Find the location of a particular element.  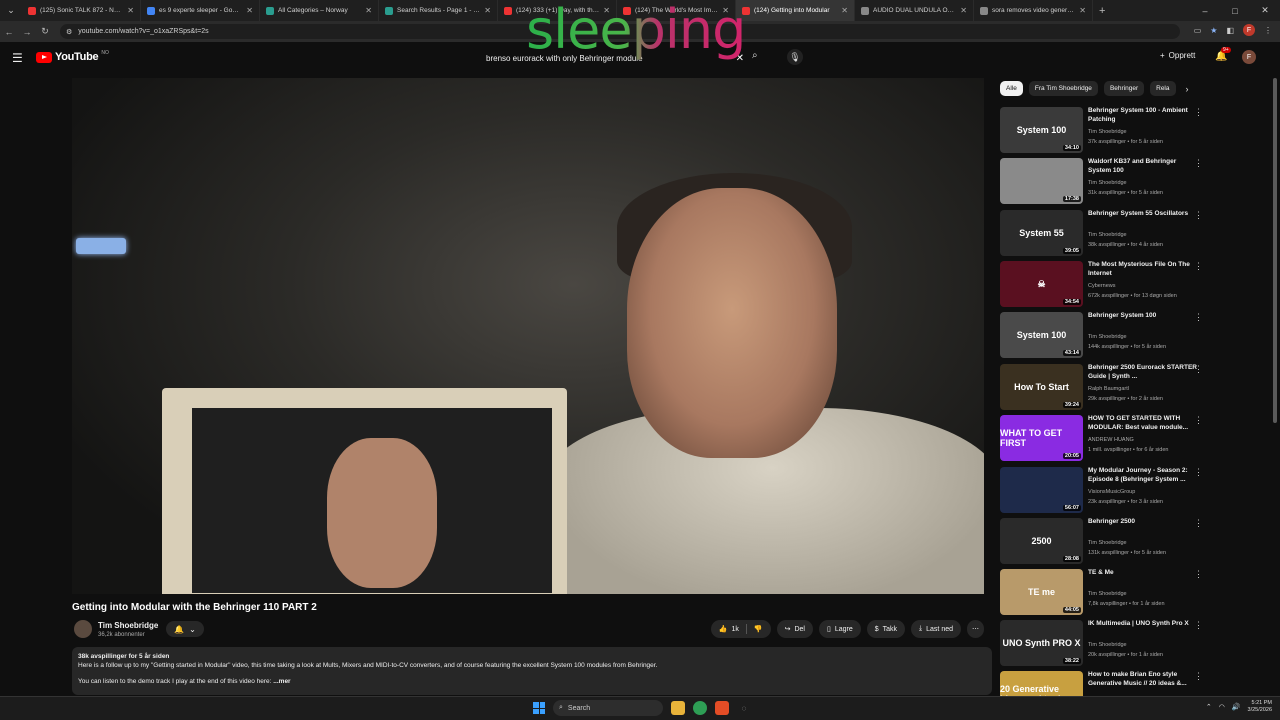

video-thumbnail: 56:07 is located at coordinates (1041, 490).